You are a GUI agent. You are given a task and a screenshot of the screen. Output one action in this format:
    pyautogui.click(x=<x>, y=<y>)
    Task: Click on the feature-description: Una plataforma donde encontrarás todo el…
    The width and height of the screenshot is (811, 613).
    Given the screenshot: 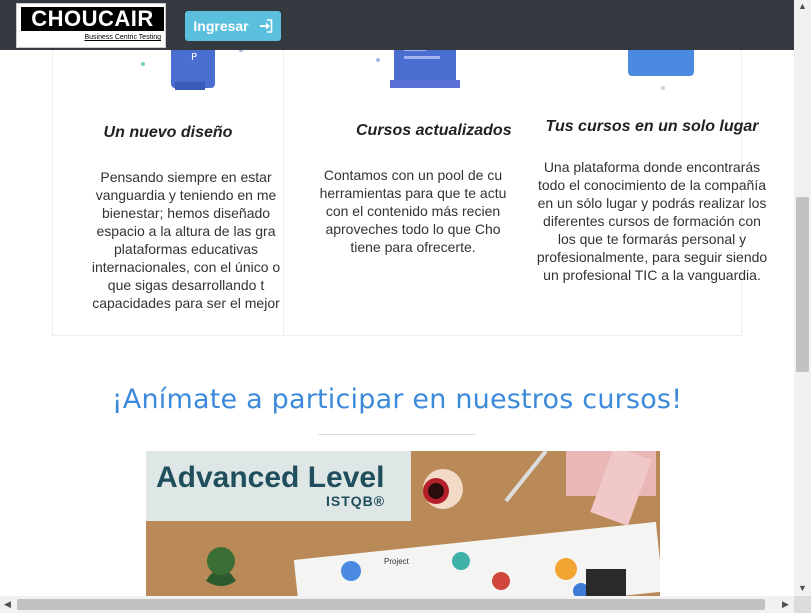 What is the action you would take?
    pyautogui.click(x=655, y=221)
    